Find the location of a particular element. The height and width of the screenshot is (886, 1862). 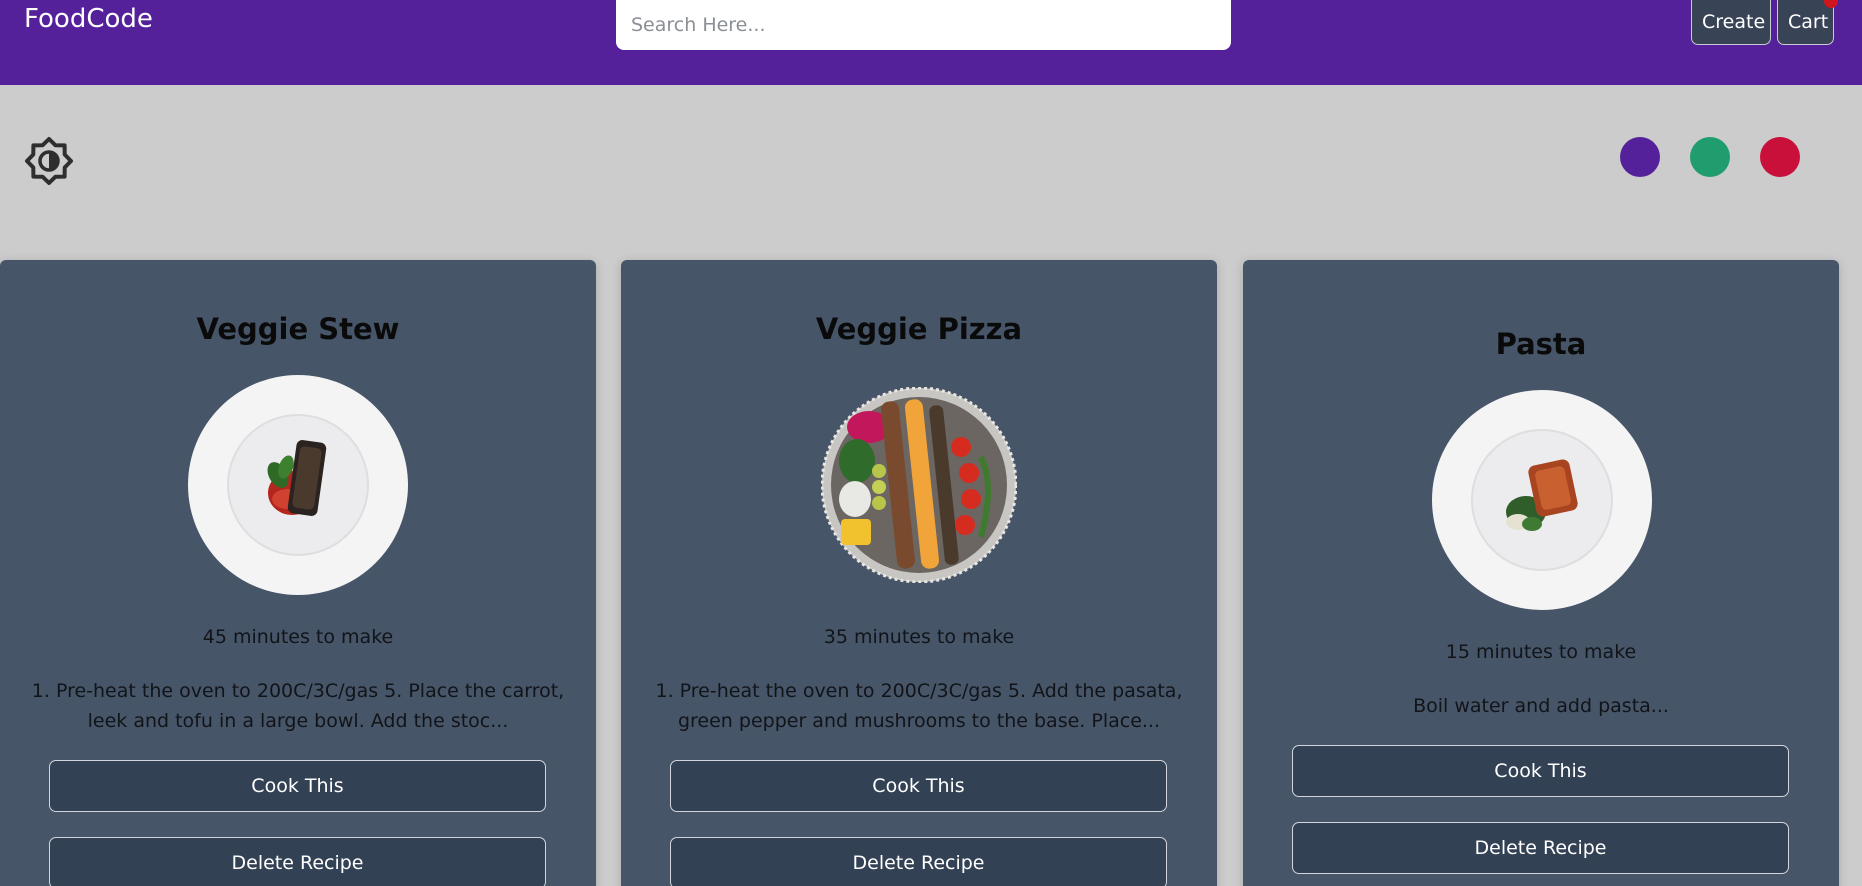

search-input is located at coordinates (923, 25).